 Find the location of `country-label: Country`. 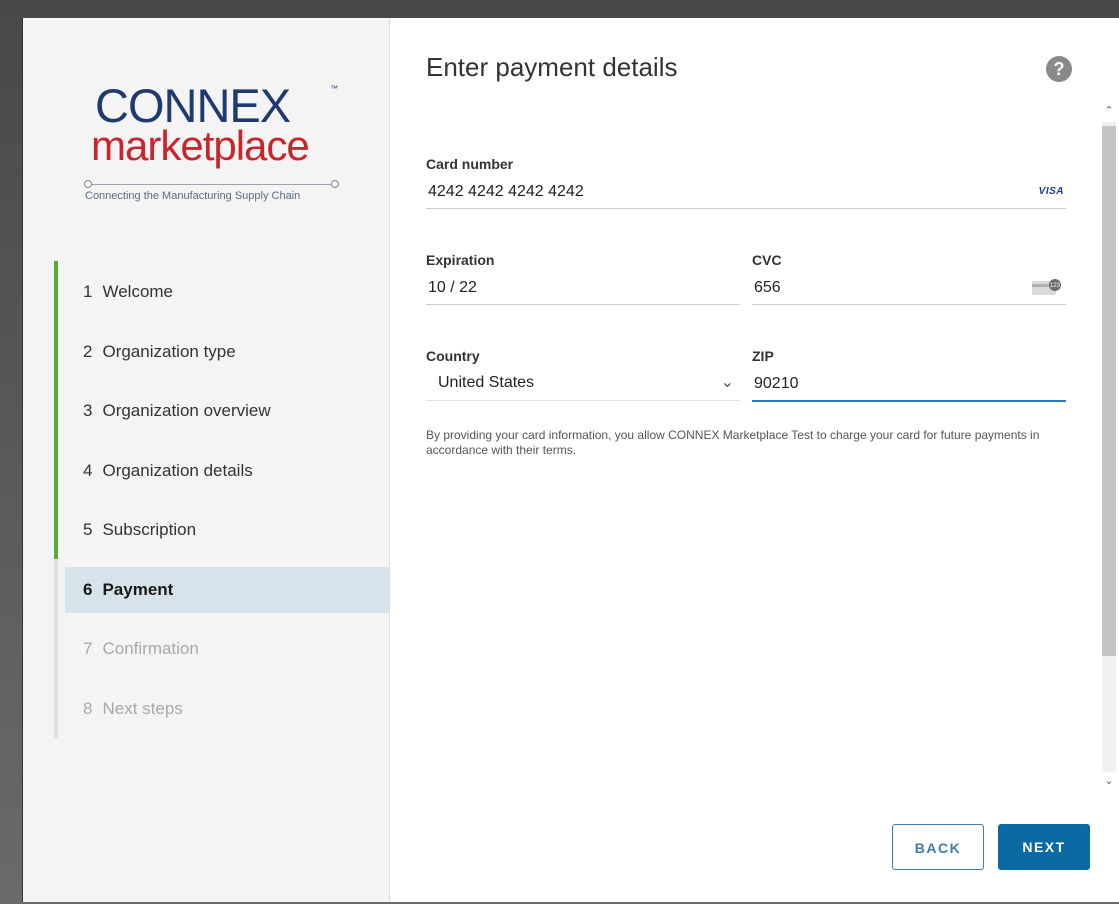

country-label: Country is located at coordinates (453, 356).